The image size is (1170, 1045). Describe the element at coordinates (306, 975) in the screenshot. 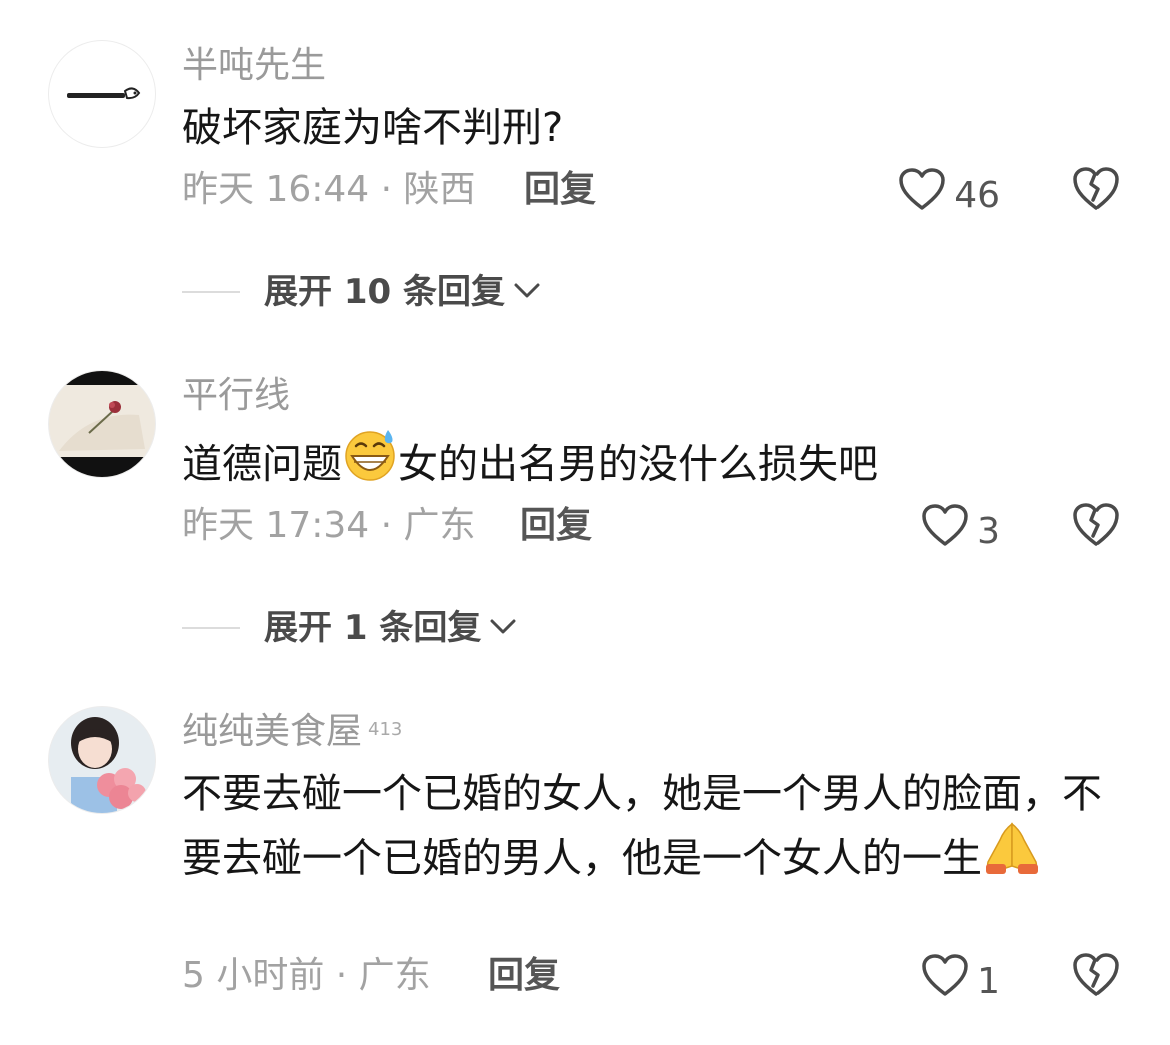

I see `comment-meta: 5 小时前 · 广东` at that location.